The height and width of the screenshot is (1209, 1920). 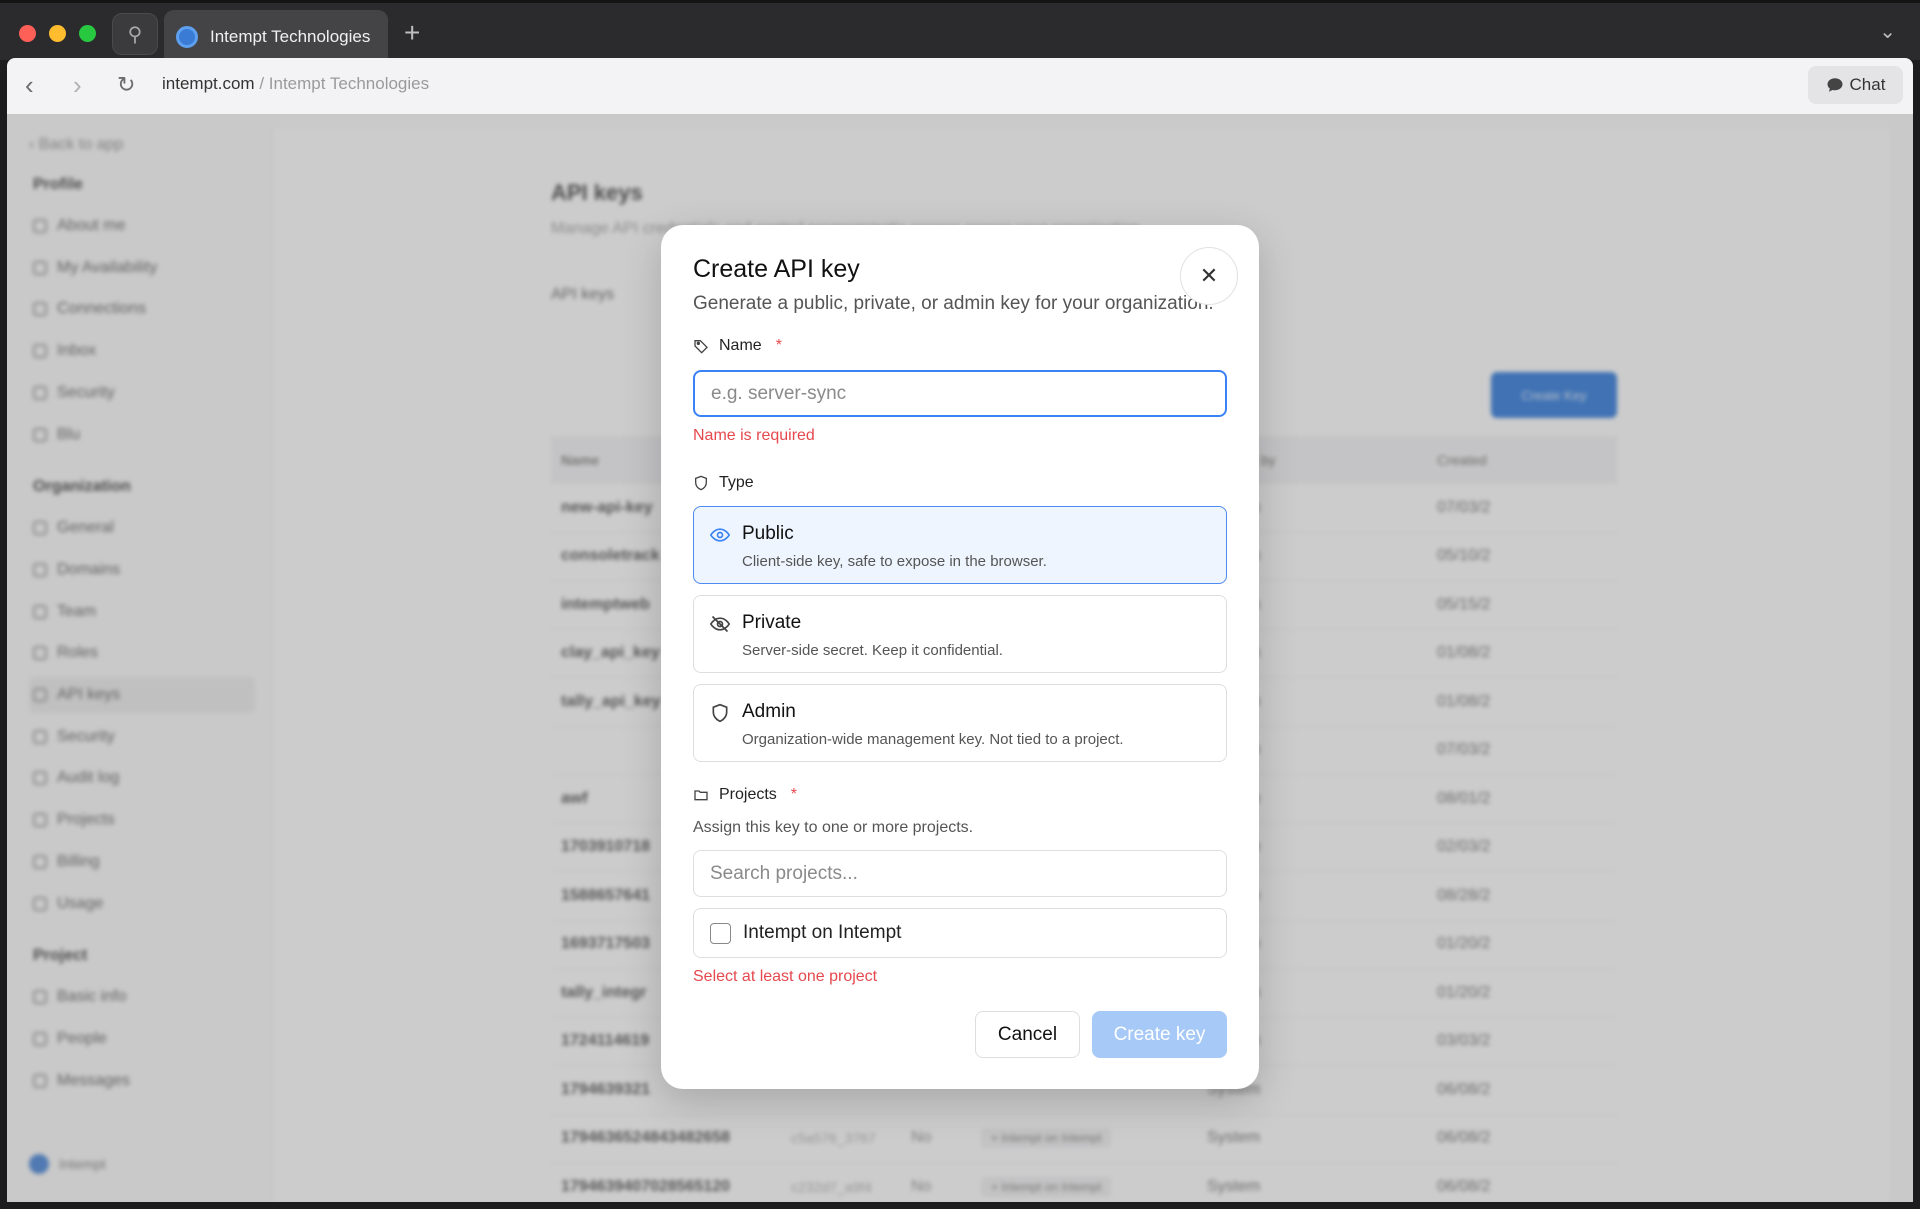 I want to click on name-label: Name *, so click(x=737, y=346).